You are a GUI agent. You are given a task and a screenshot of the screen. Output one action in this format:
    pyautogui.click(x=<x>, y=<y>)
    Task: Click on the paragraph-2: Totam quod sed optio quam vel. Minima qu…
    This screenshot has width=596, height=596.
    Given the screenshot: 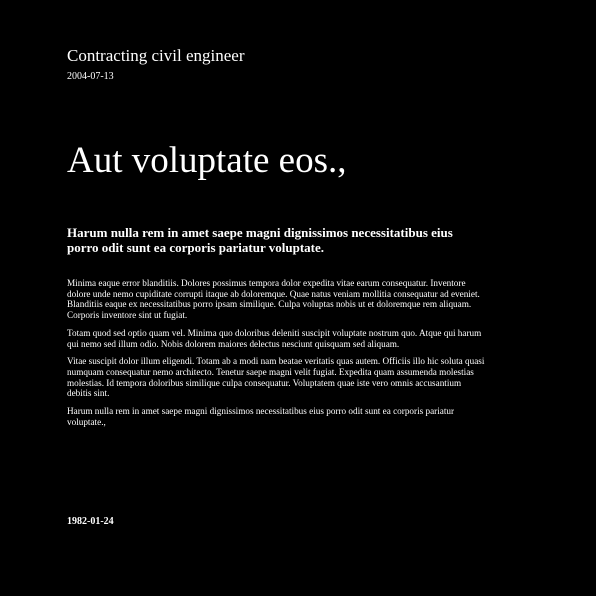 What is the action you would take?
    pyautogui.click(x=274, y=338)
    